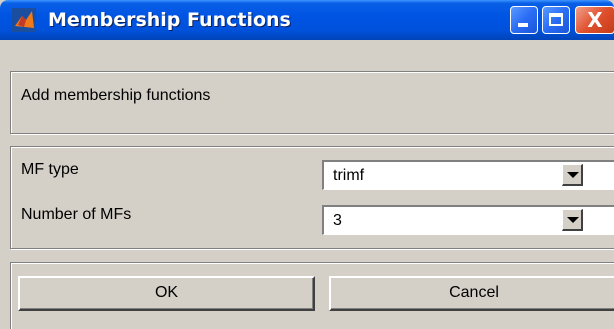 The width and height of the screenshot is (614, 329). What do you see at coordinates (468, 220) in the screenshot?
I see `num-mfs-dropdown: 3` at bounding box center [468, 220].